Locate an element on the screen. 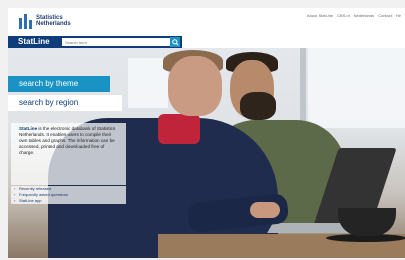  logo-text: Statistics Netherlands is located at coordinates (53, 20).